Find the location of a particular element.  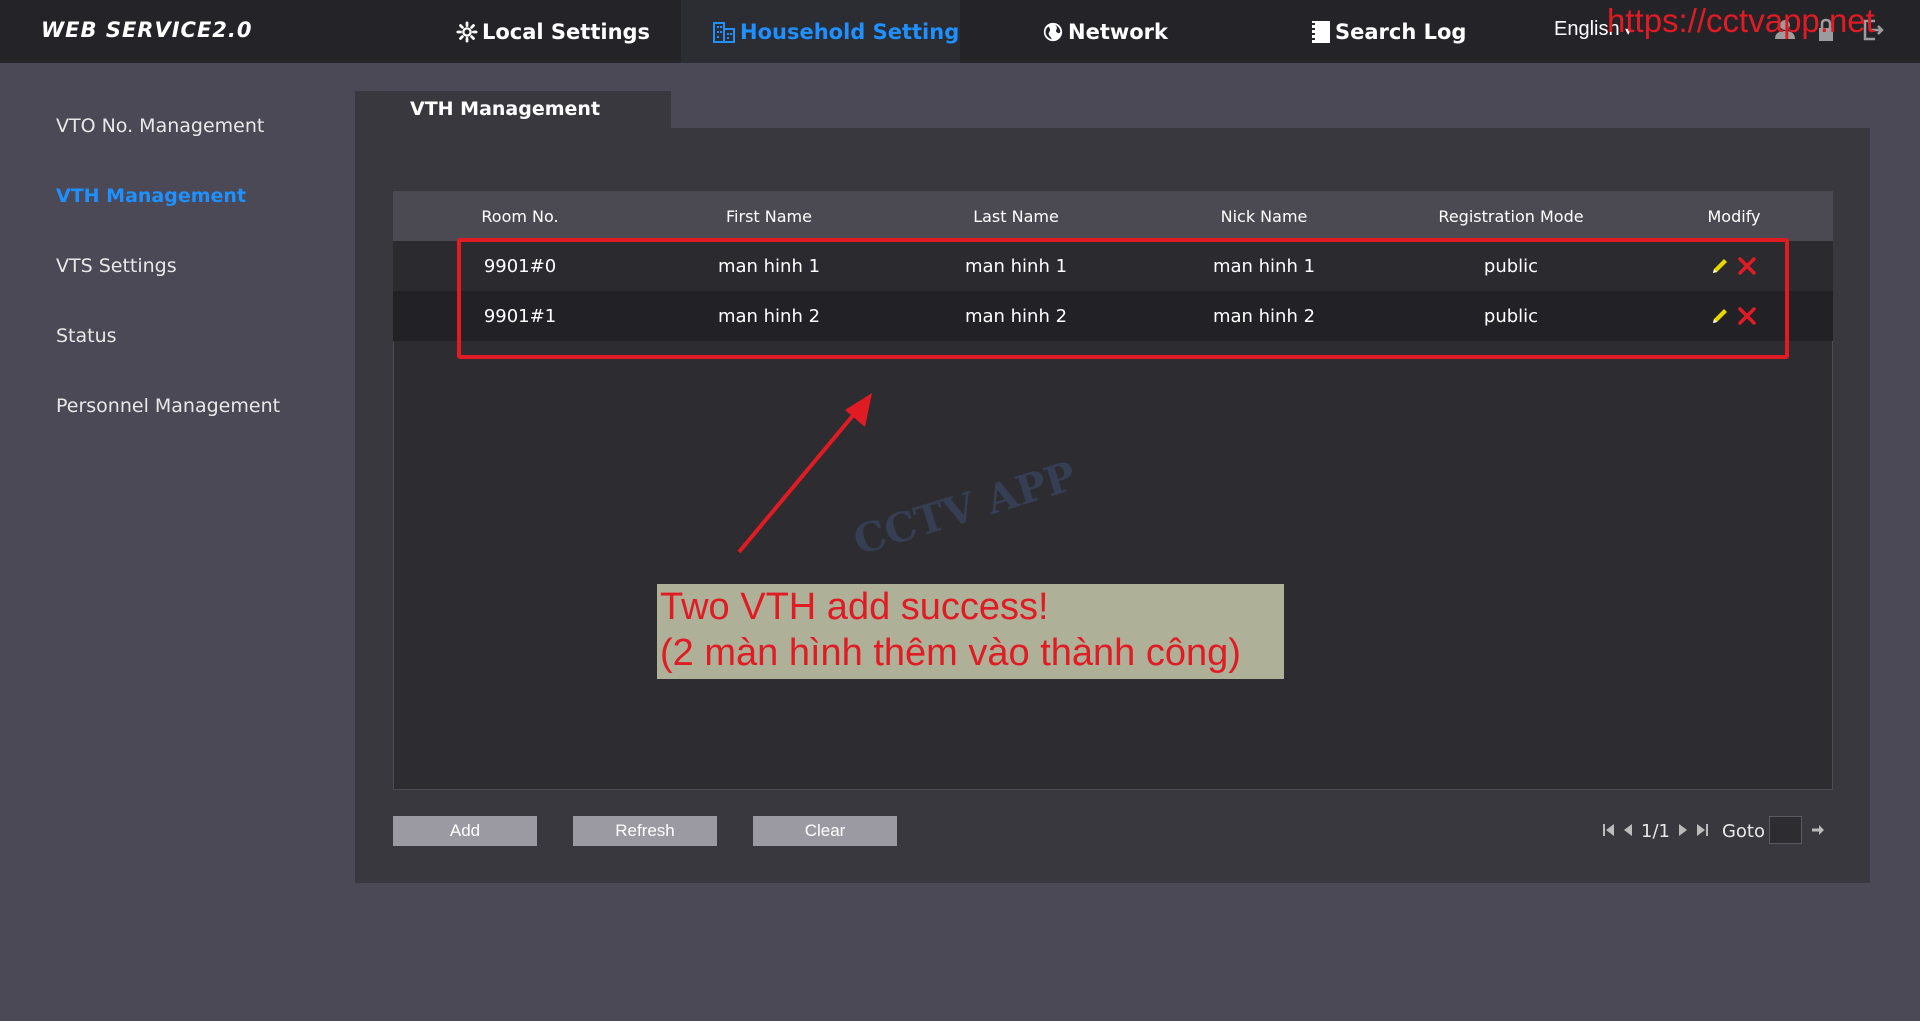

app-logo: WEB SERVICE2.0 is located at coordinates (147, 30).